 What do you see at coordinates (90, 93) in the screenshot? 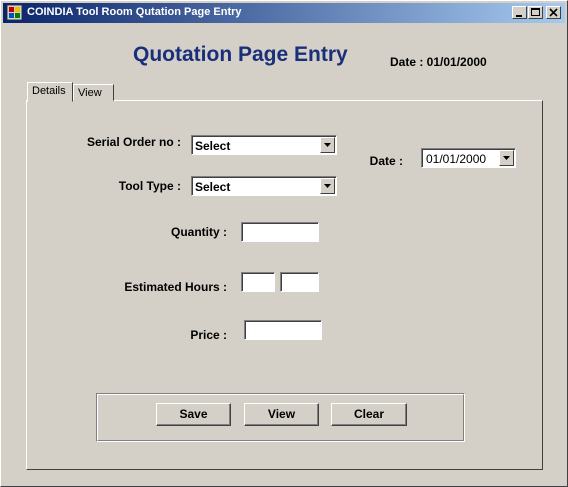
I see `tab-view-label: View` at bounding box center [90, 93].